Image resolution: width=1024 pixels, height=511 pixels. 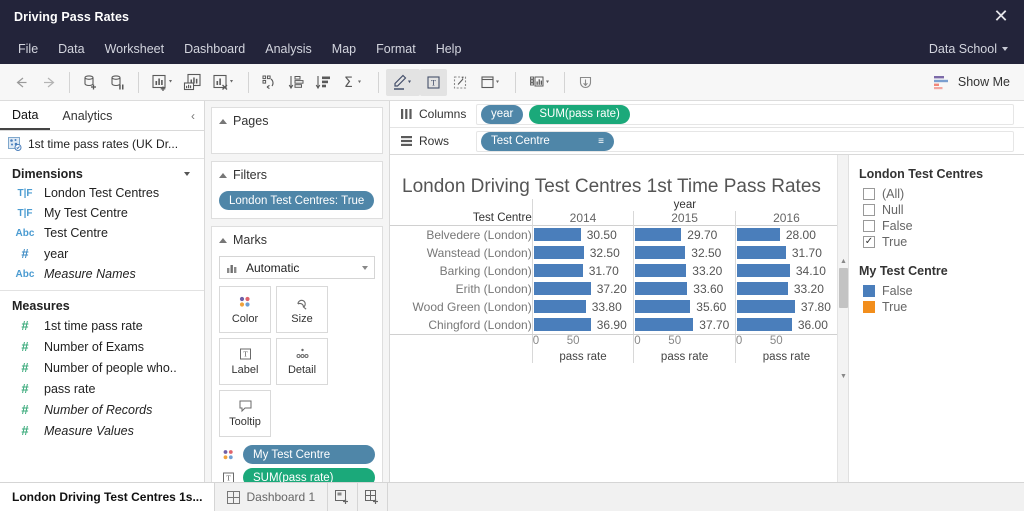 I want to click on row-label-barking: Barking (London), so click(x=461, y=271).